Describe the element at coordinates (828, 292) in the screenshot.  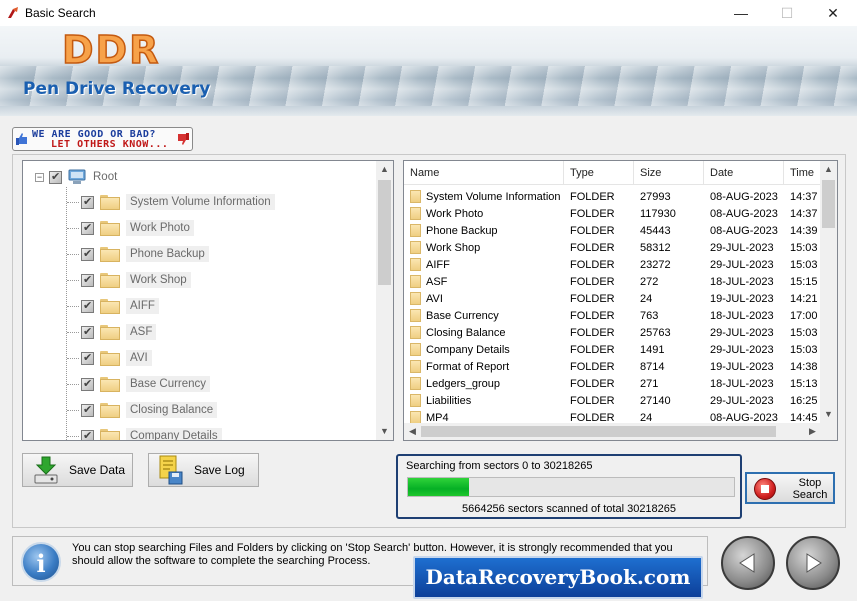
I see `table-scrollbar-vertical: ▲ ▼` at that location.